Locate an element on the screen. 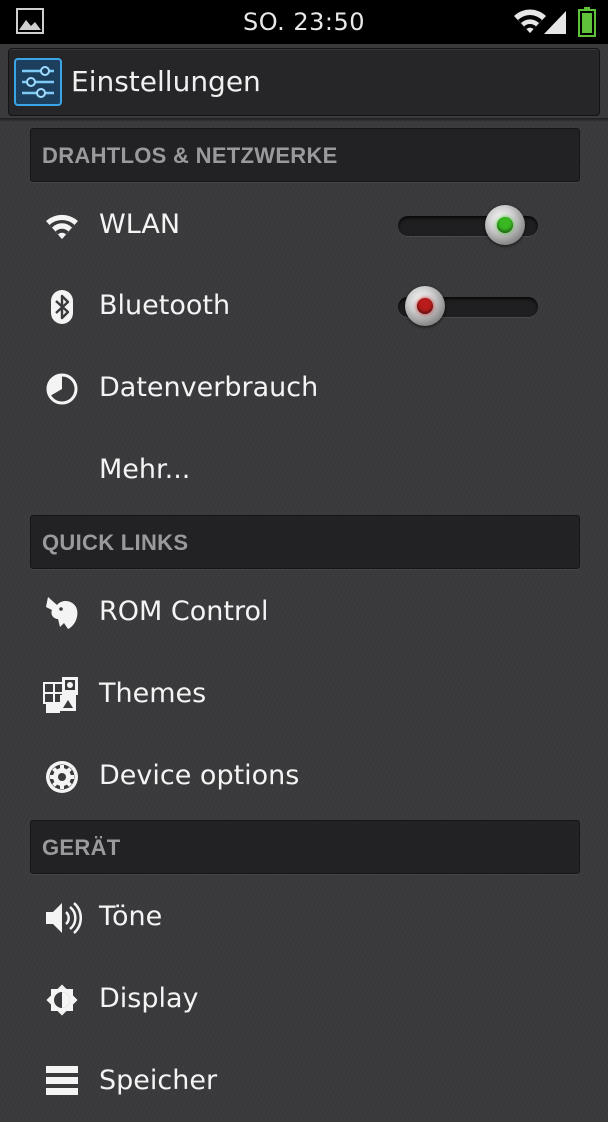 The image size is (608, 1122). settings-item-label: Display is located at coordinates (149, 998).